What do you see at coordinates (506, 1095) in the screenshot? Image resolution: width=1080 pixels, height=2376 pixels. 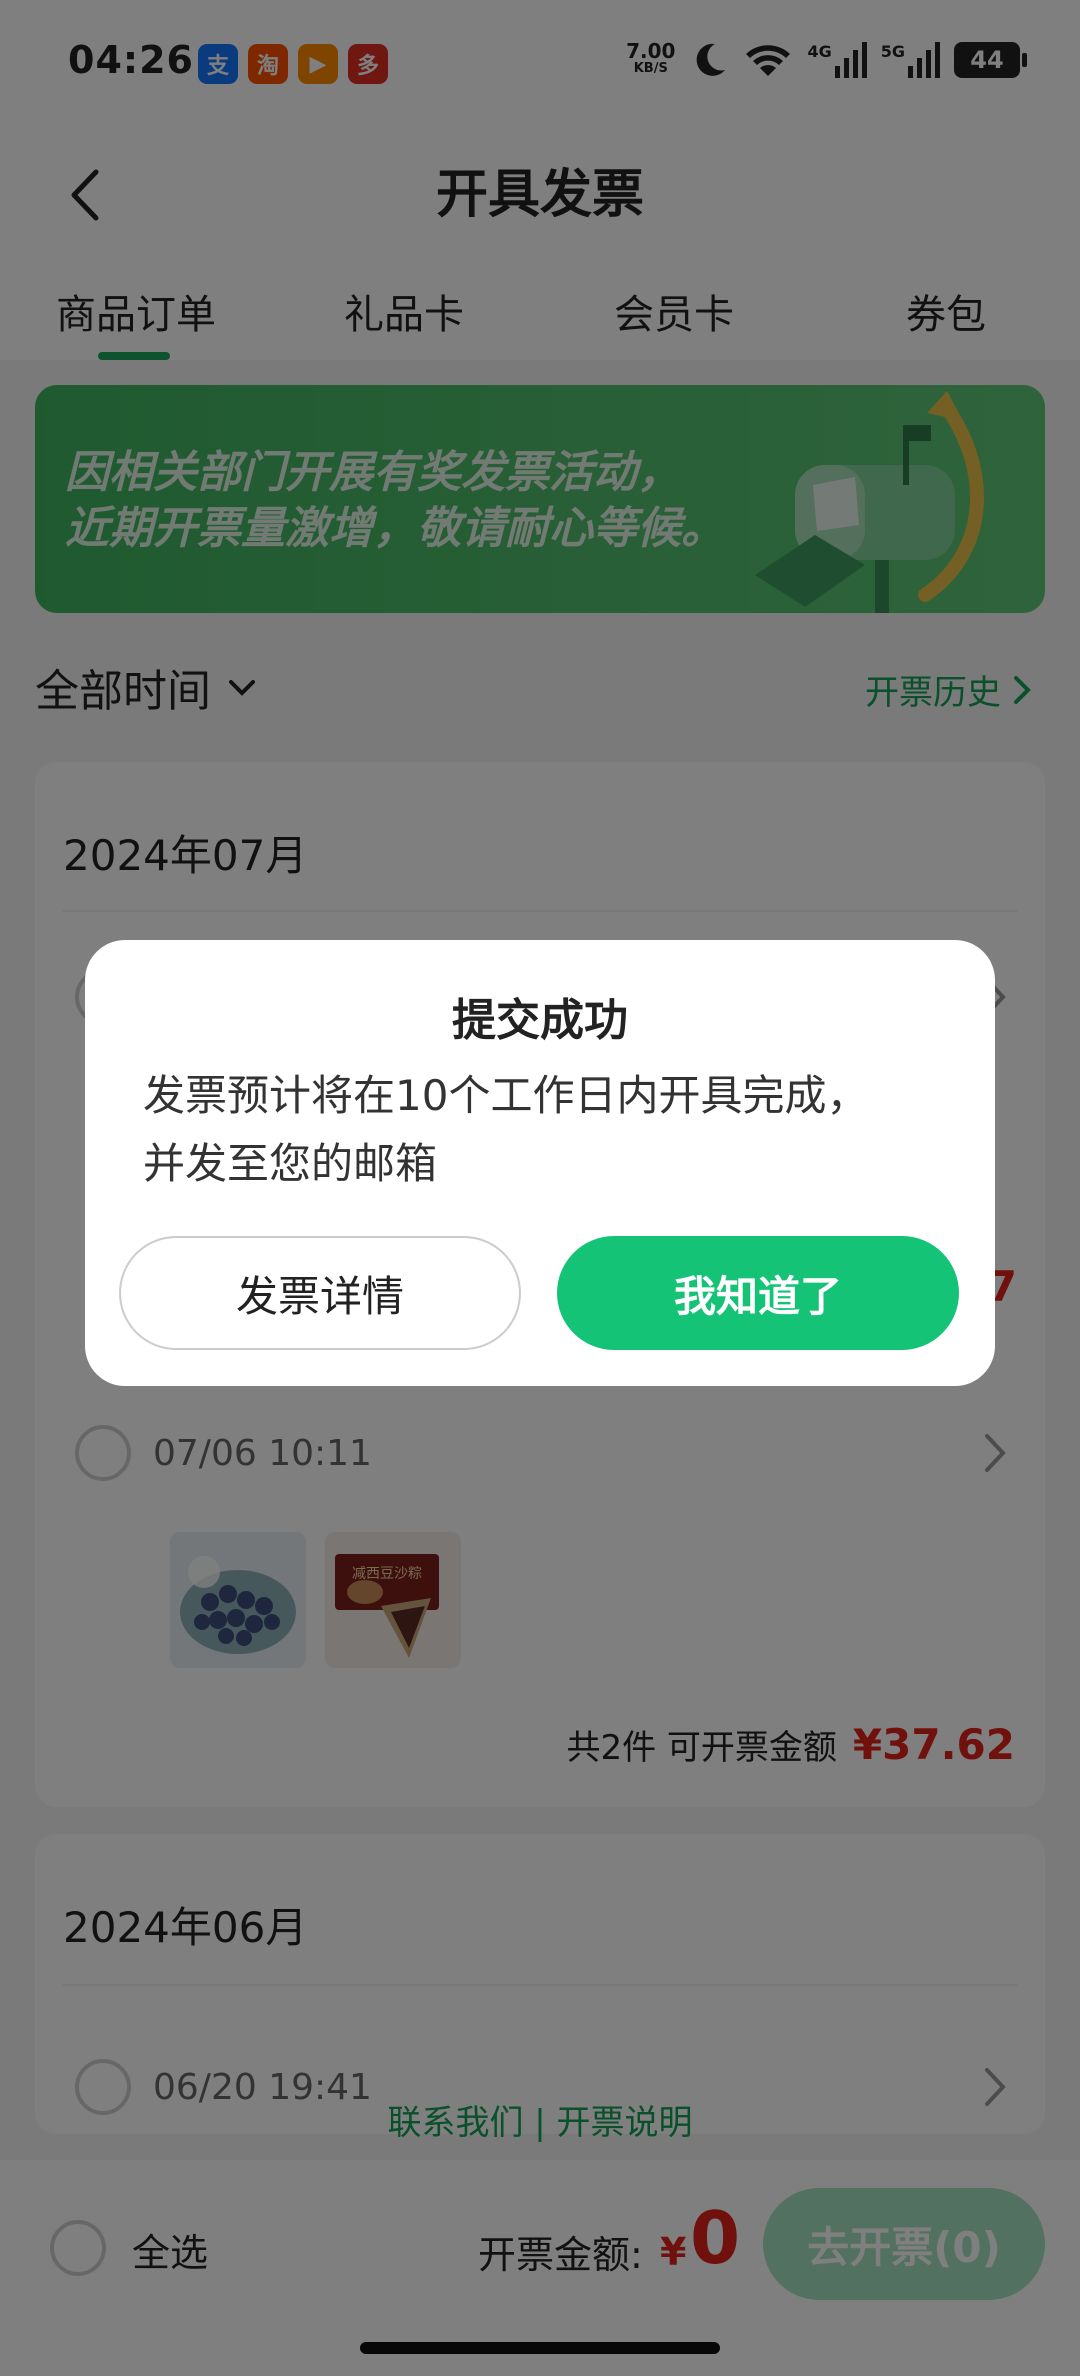 I see `dialog-message-line-1: 发票预计将在10个工作日内开具完成，` at bounding box center [506, 1095].